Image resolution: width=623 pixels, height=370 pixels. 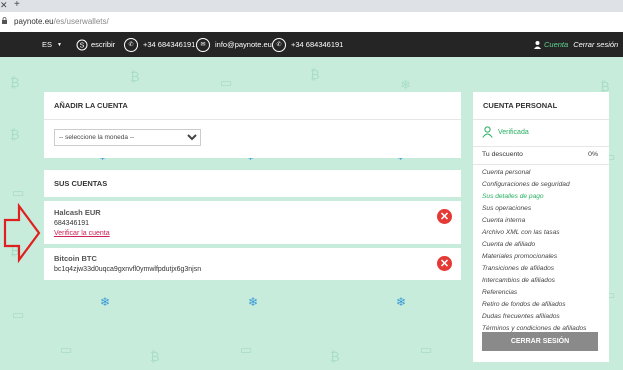 What do you see at coordinates (541, 106) in the screenshot?
I see `sidebar-title: CUENTA PERSONAL` at bounding box center [541, 106].